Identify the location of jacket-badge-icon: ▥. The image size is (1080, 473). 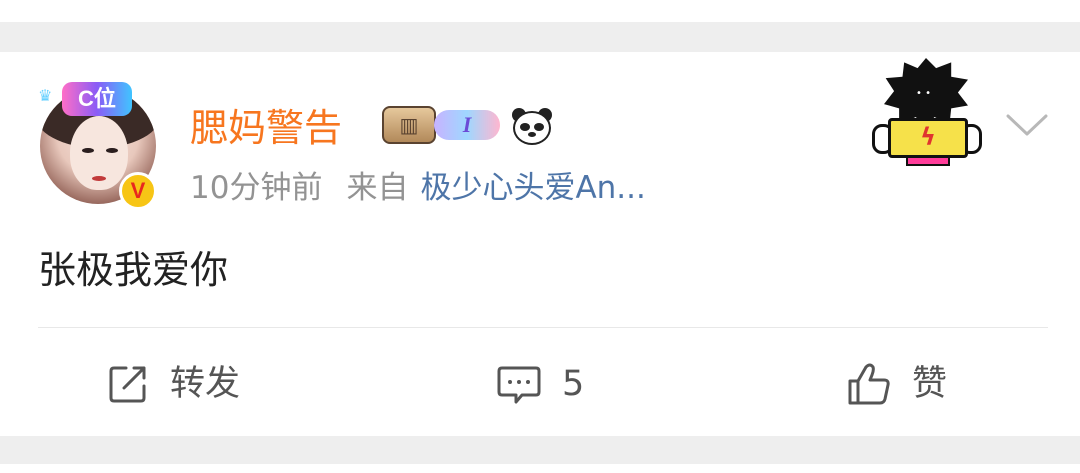
(409, 125).